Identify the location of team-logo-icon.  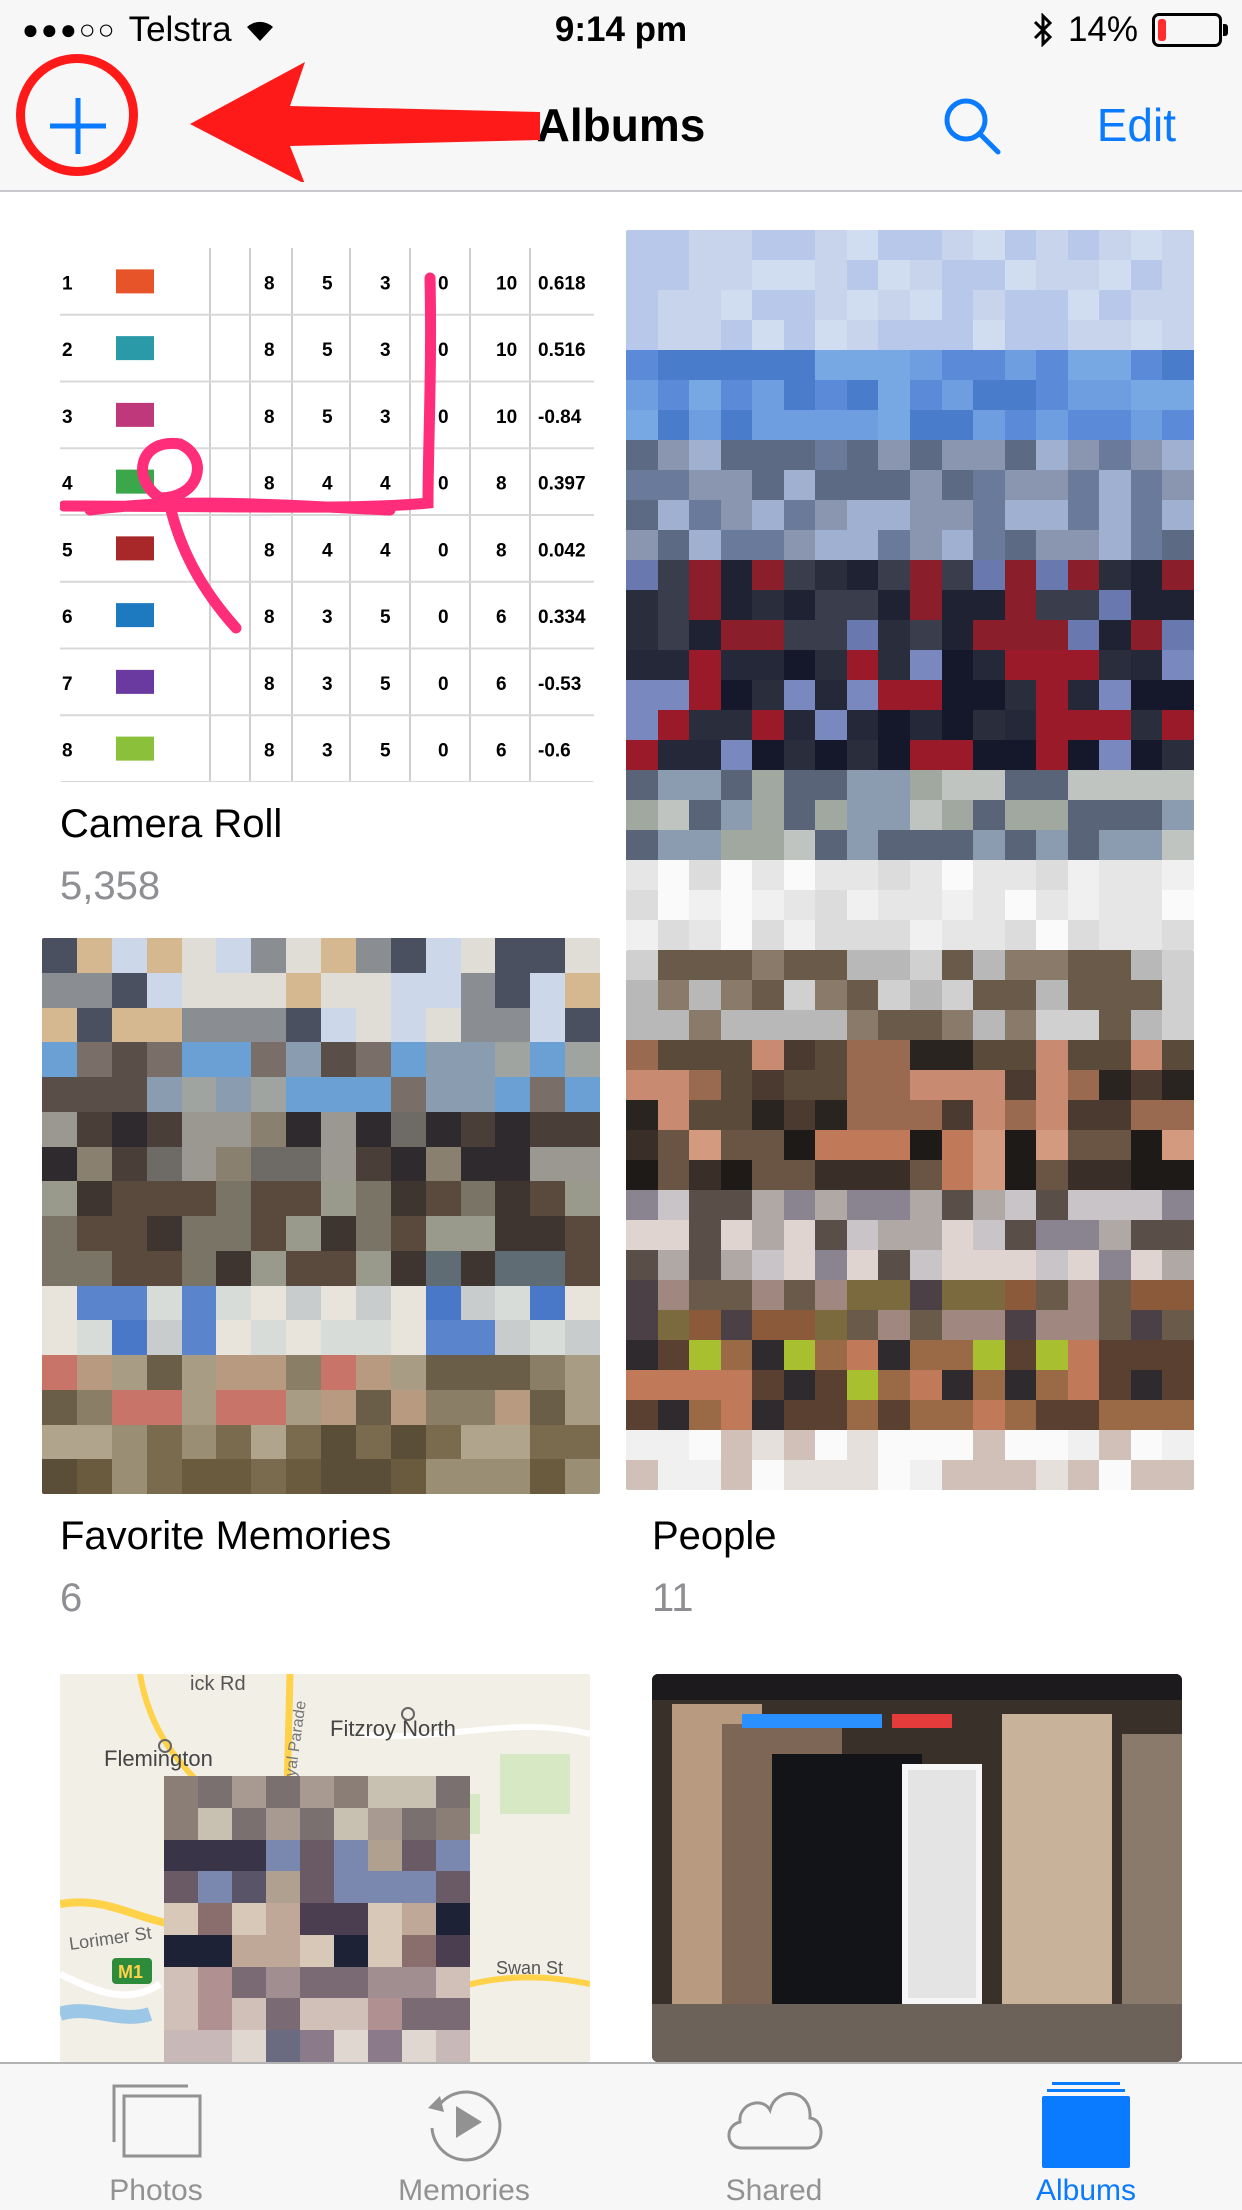
(135, 348).